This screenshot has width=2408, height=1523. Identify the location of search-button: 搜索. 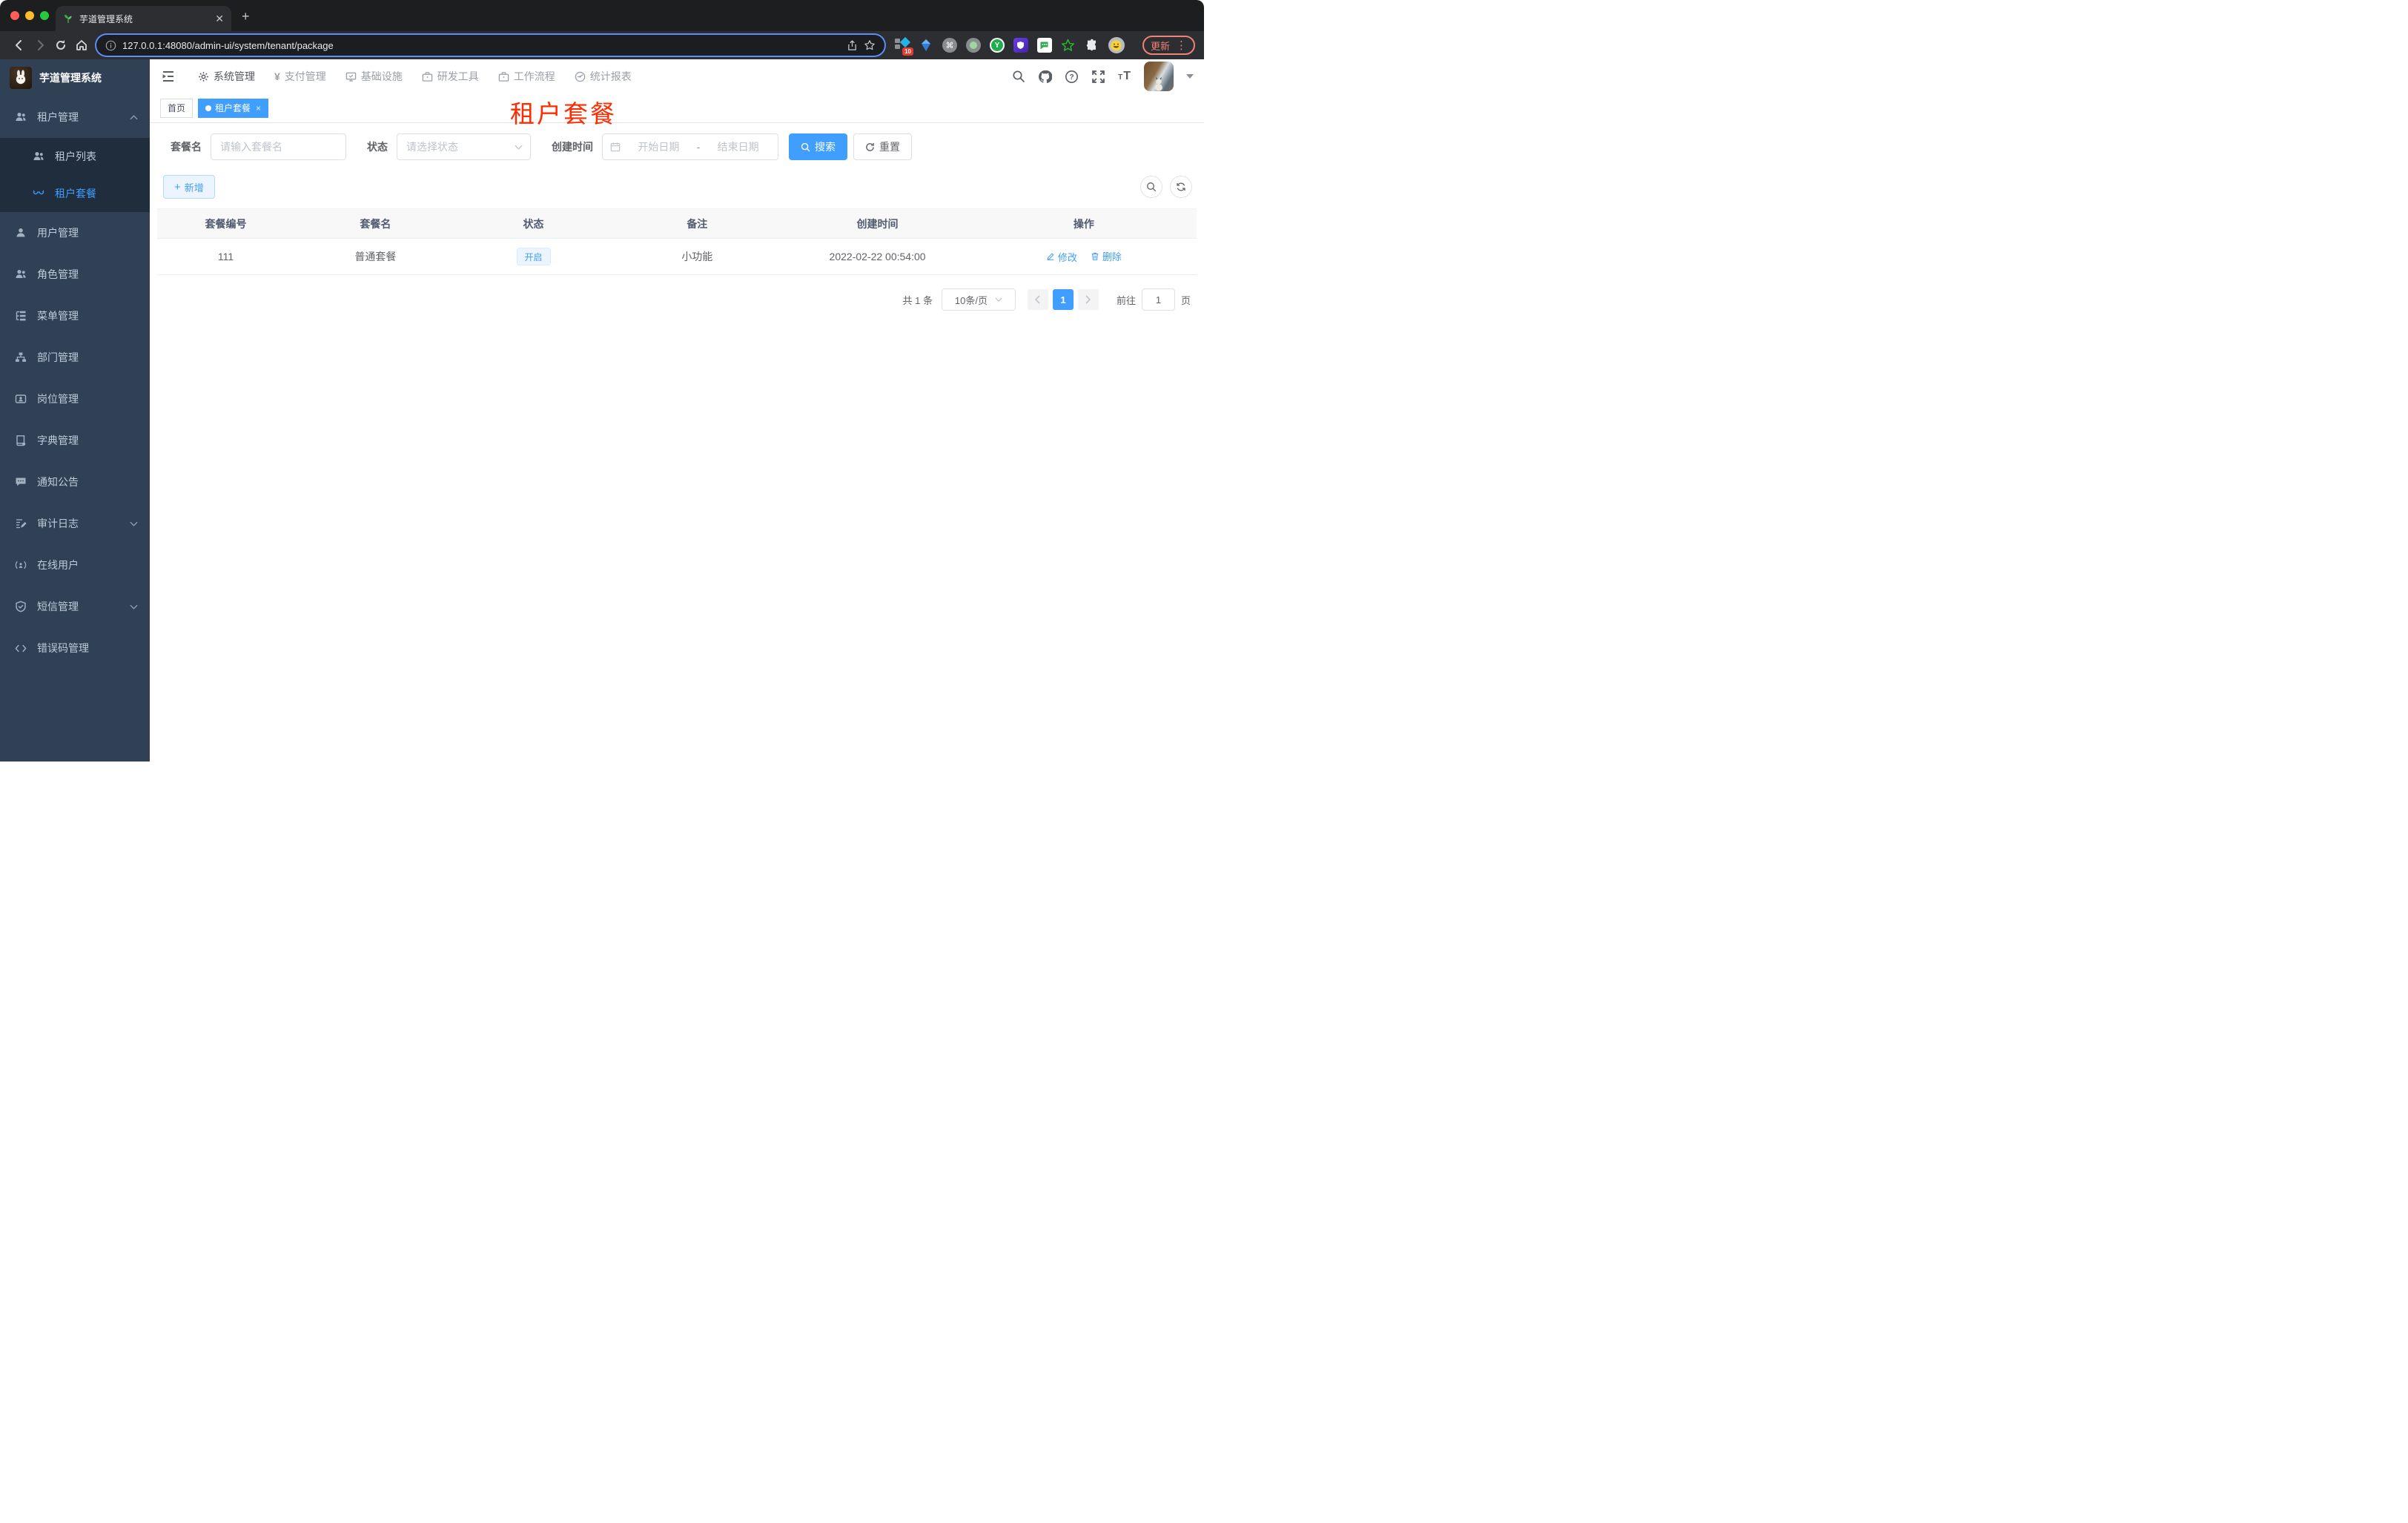
(818, 147).